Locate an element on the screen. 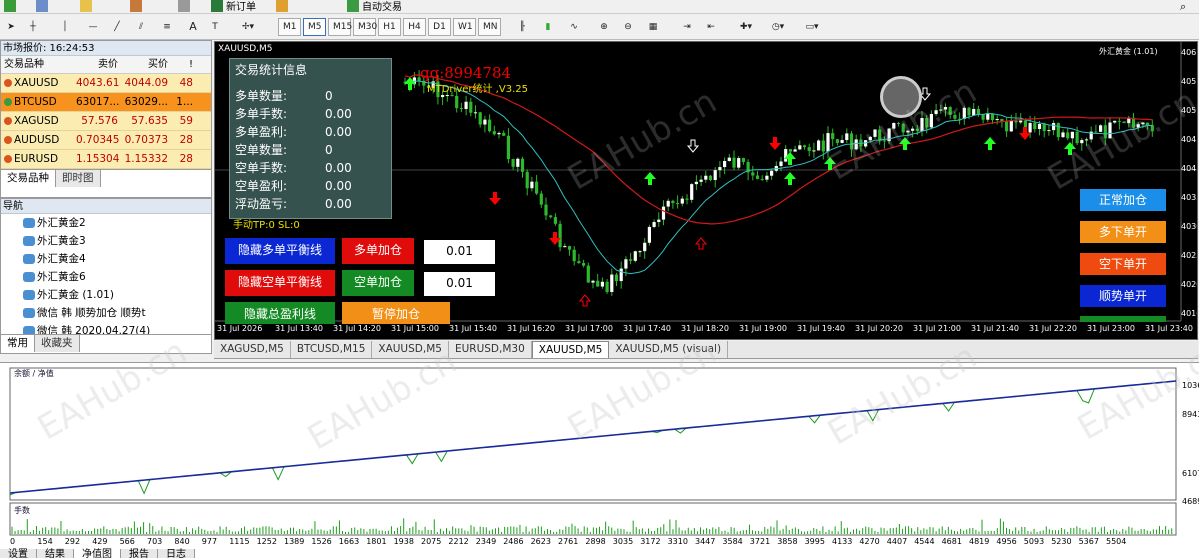 Image resolution: width=1199 pixels, height=558 pixels. indicators-icon: ✚▾ is located at coordinates (746, 27).